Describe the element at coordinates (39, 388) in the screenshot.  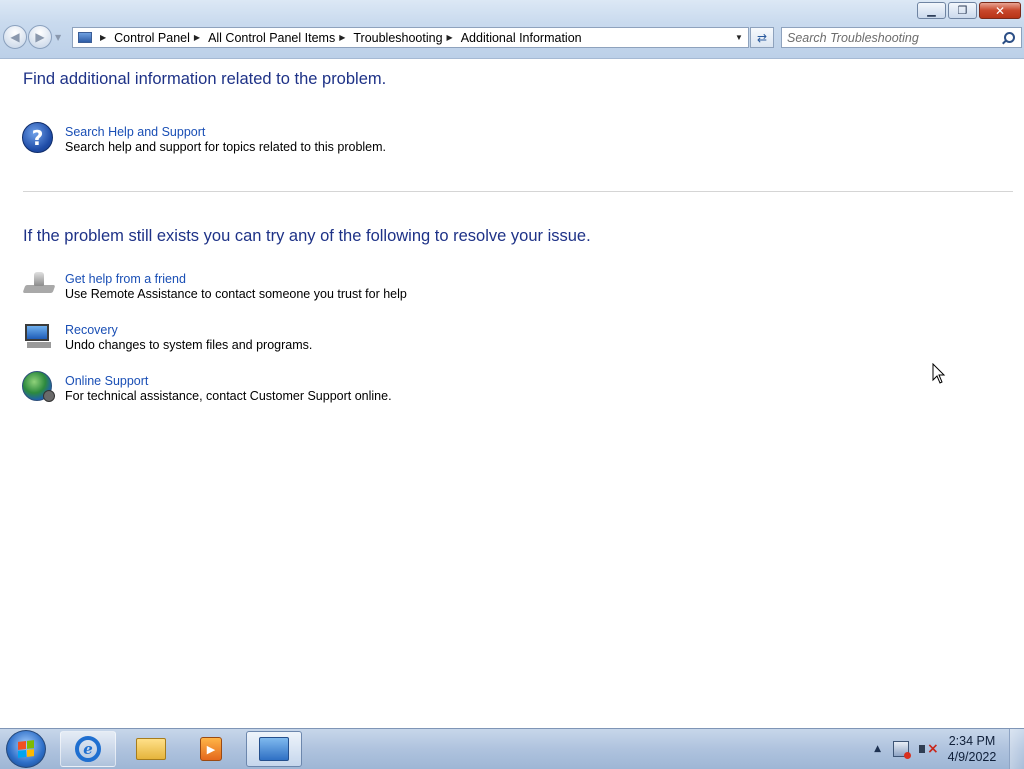
I see `online-support-icon` at that location.